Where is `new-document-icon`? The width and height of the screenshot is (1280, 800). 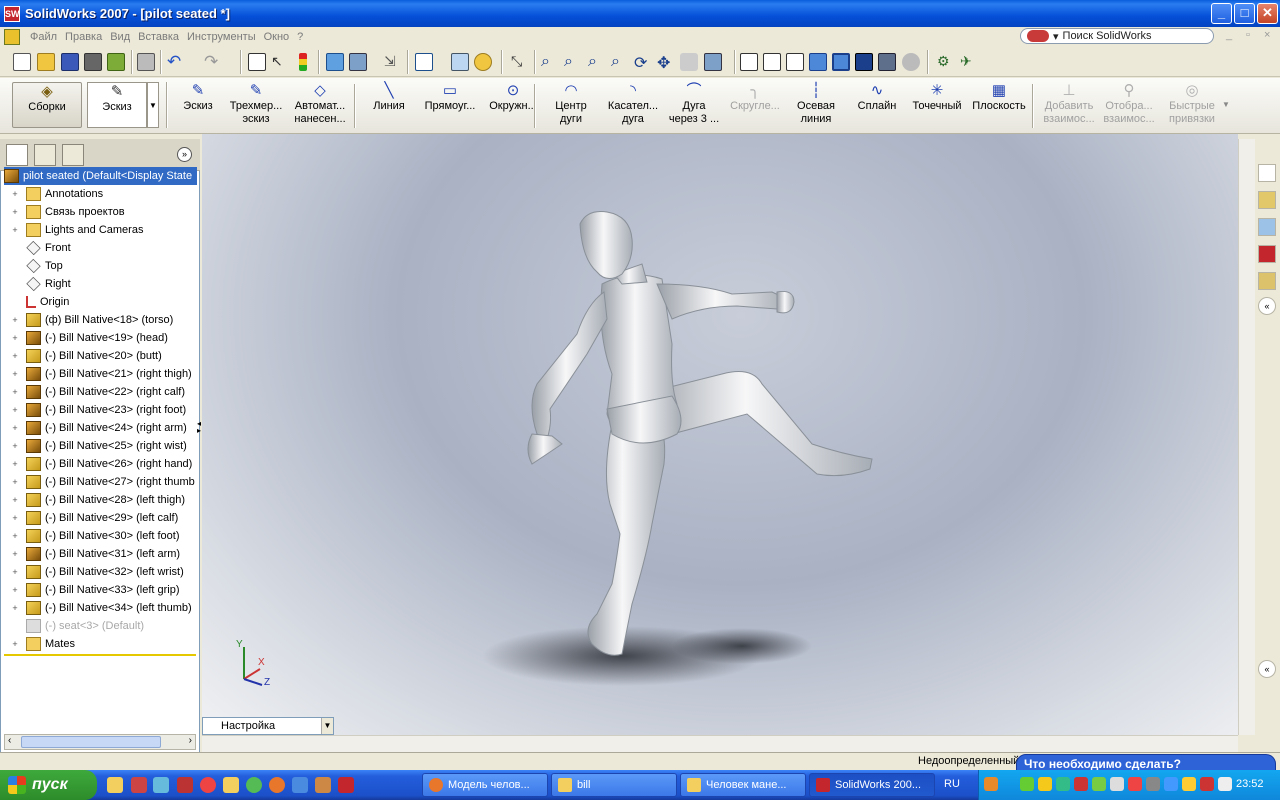 new-document-icon is located at coordinates (22, 62).